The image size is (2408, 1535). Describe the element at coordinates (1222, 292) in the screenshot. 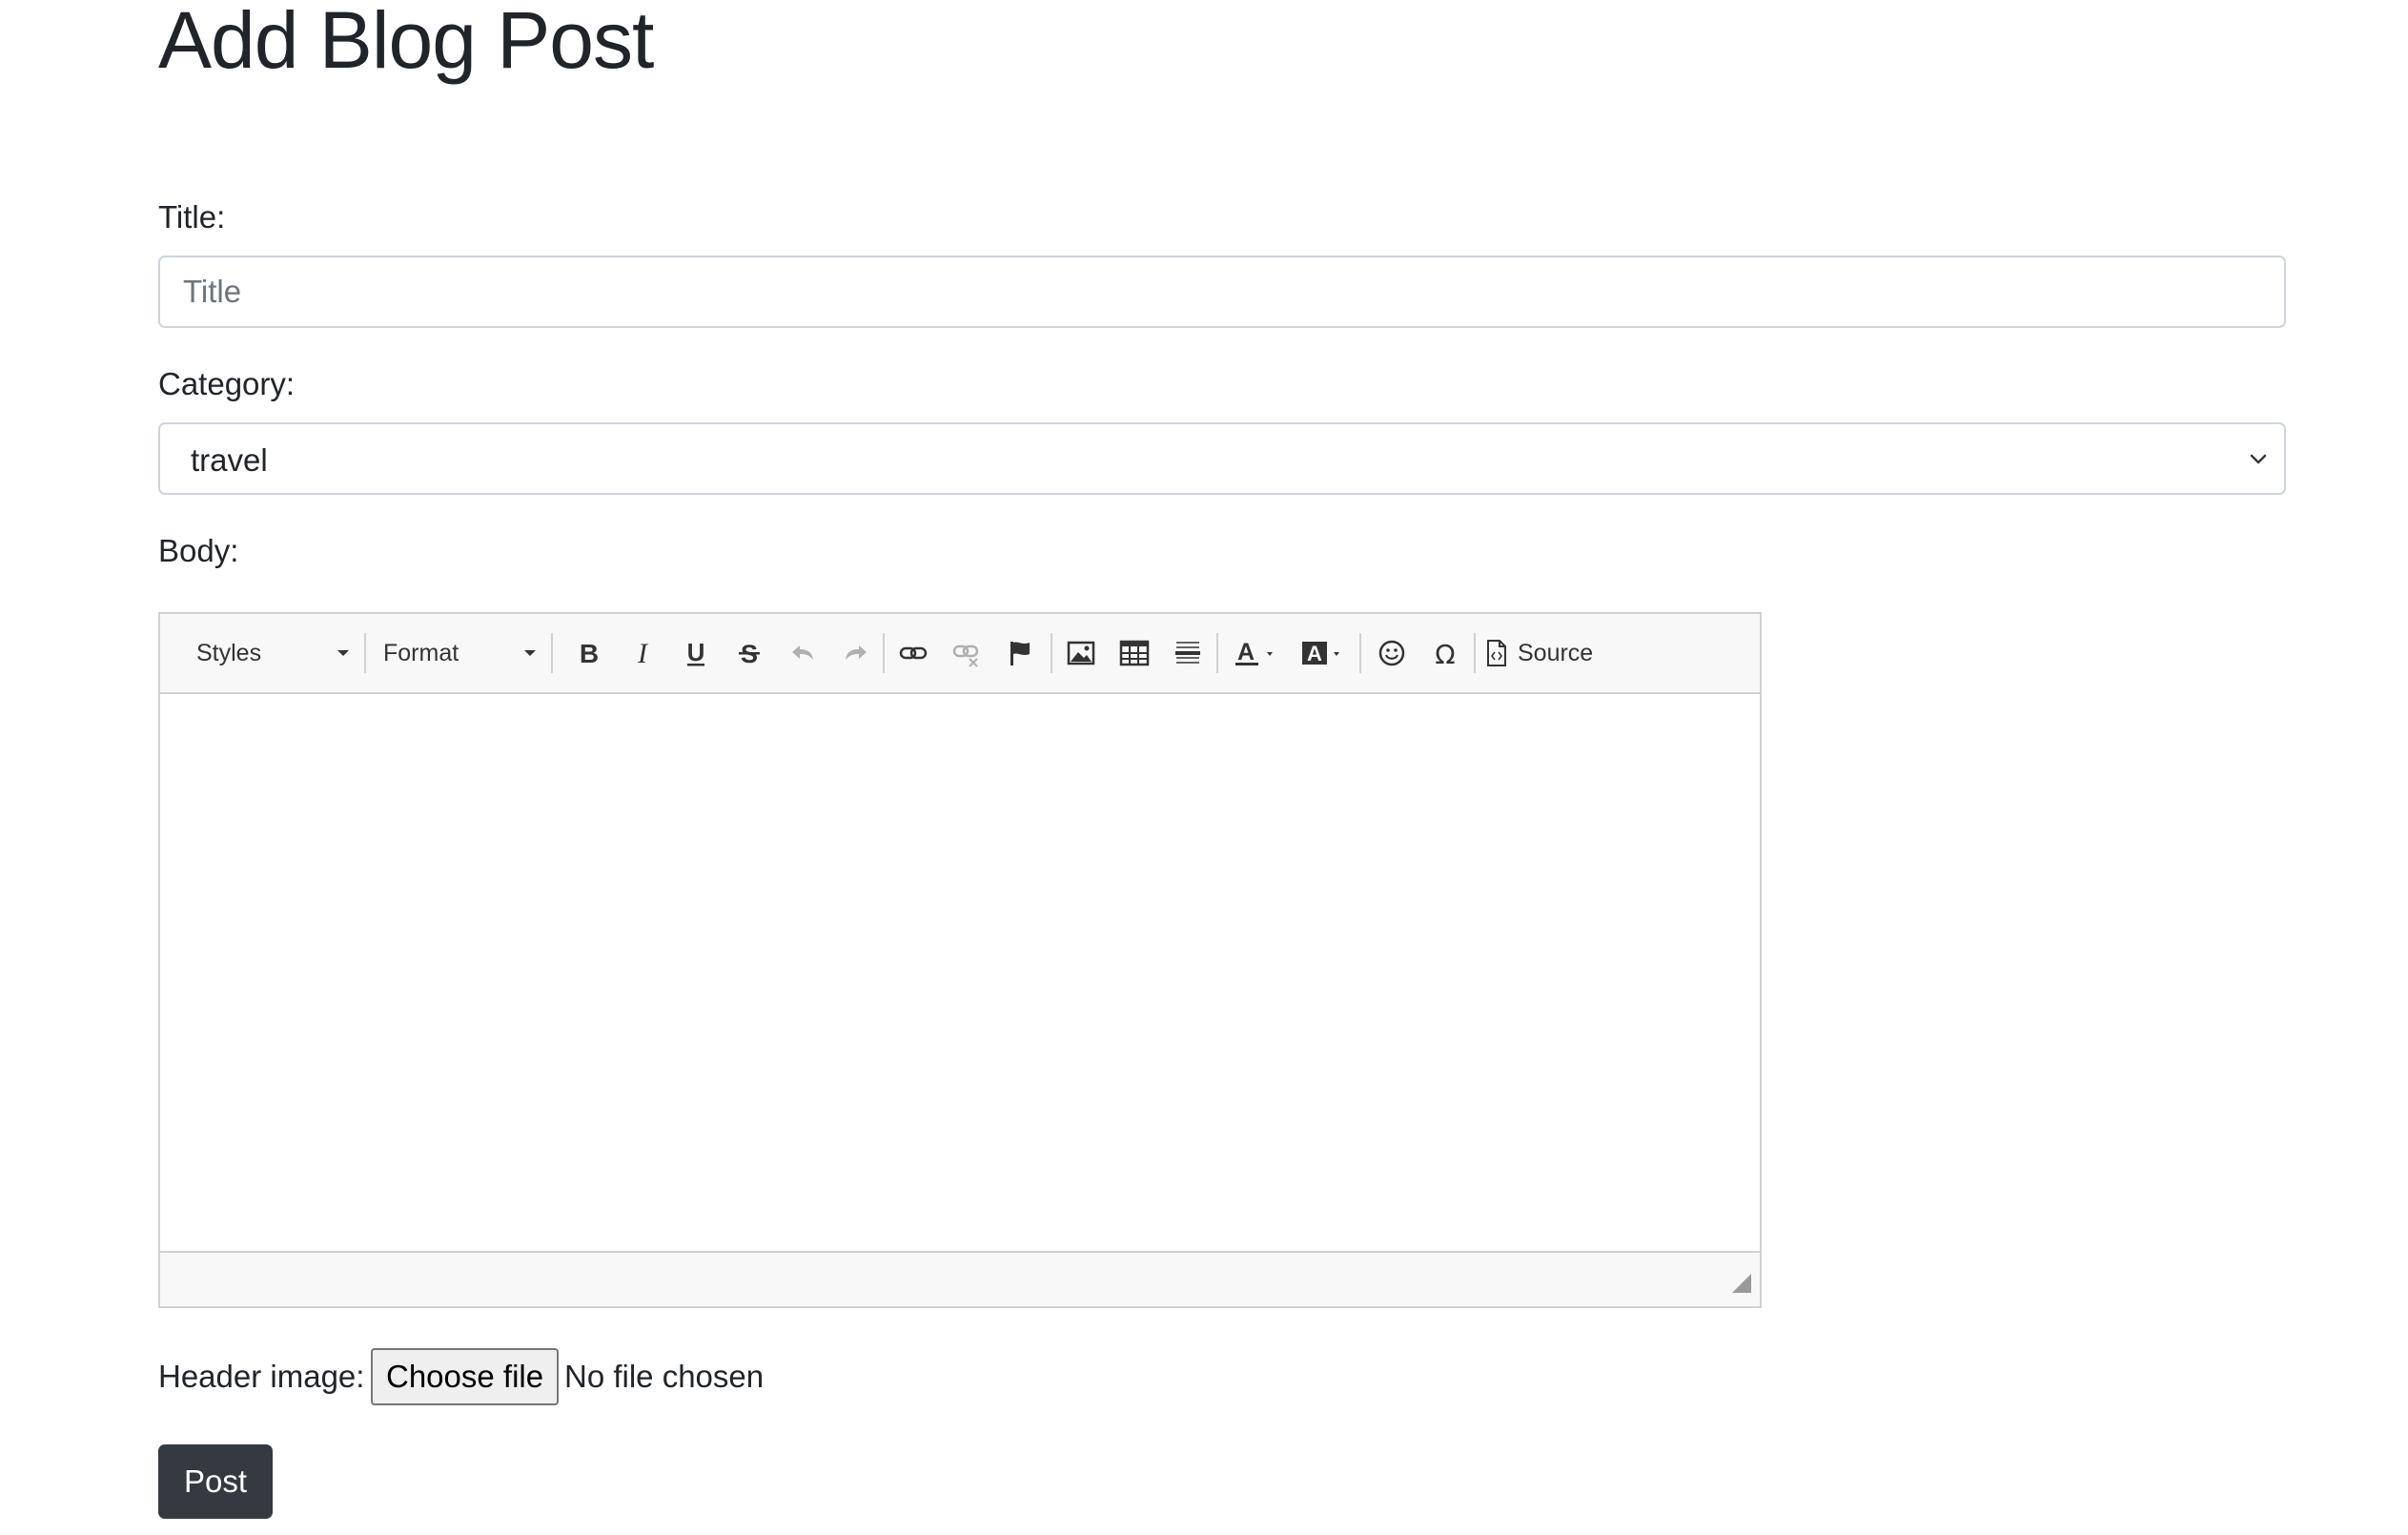

I see `title-input` at that location.